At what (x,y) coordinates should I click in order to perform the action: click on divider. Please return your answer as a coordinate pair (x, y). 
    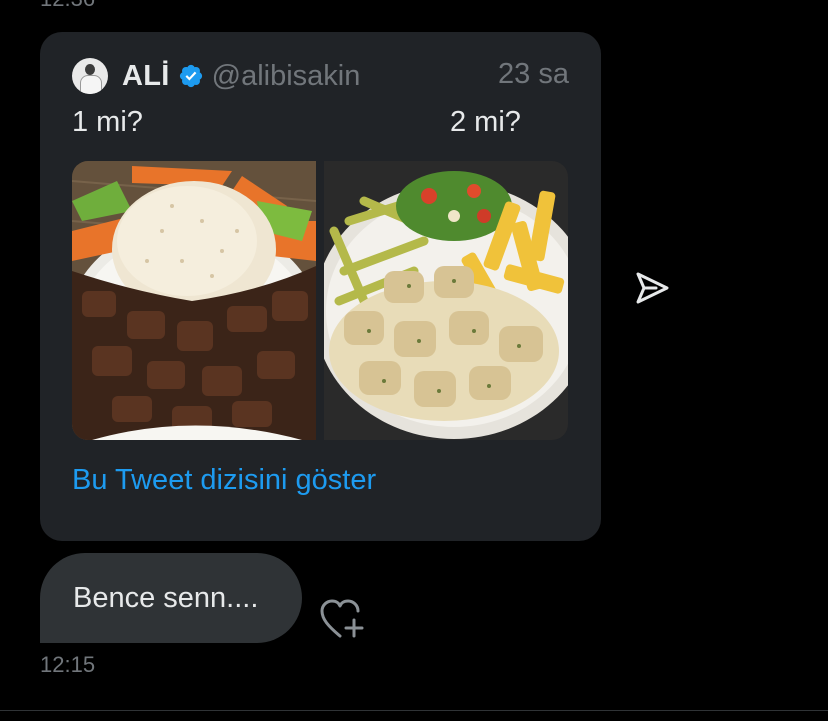
    Looking at the image, I should click on (414, 710).